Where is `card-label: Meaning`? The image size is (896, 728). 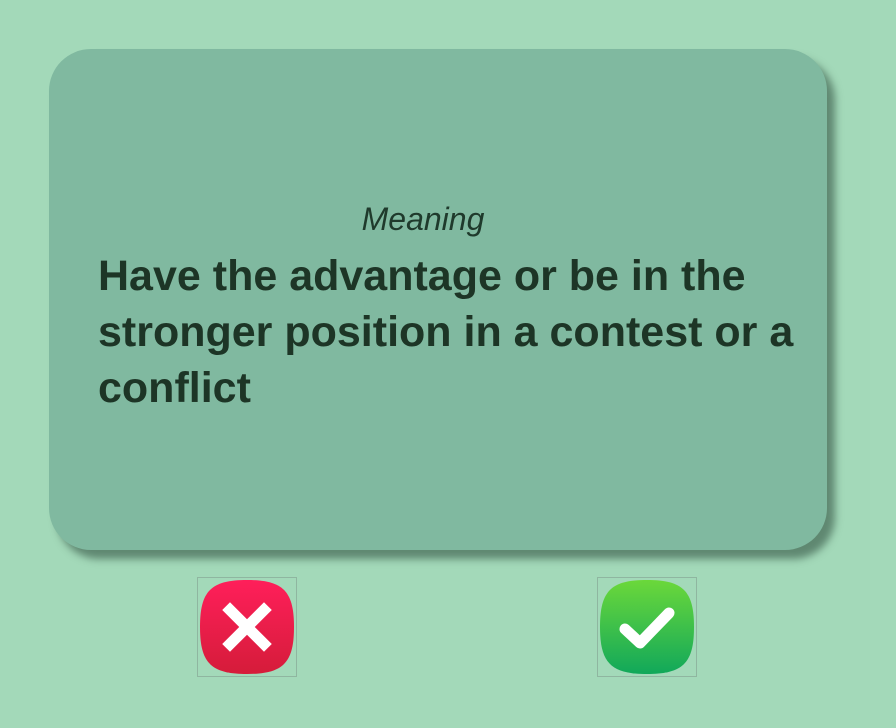 card-label: Meaning is located at coordinates (423, 219).